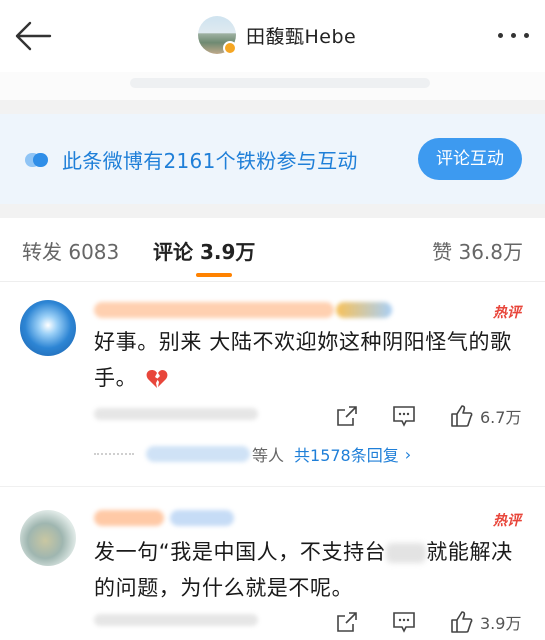 The height and width of the screenshot is (640, 545). I want to click on reply-divider, so click(114, 454).